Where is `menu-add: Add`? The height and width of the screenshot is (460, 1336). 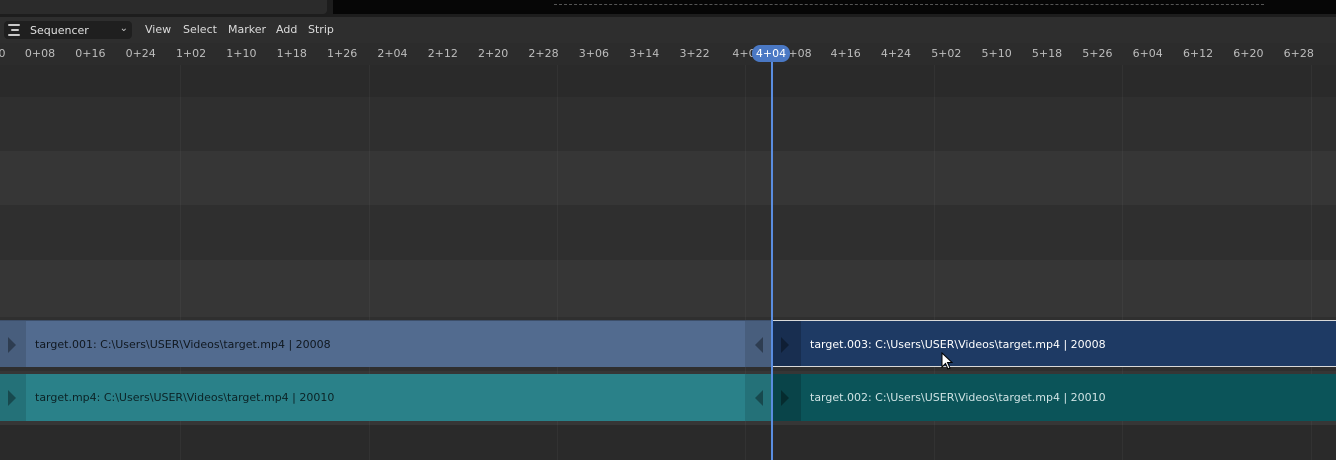
menu-add: Add is located at coordinates (286, 29).